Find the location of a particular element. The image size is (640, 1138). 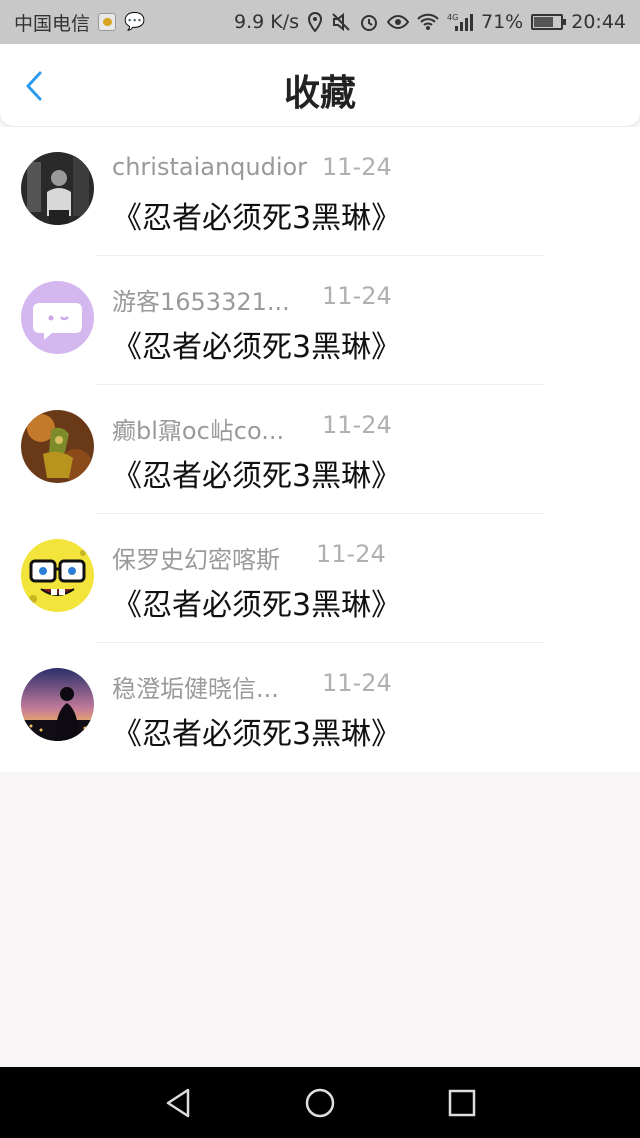

list-item: 游客1653321... 11-24 《忍者必须死3黑琳》 is located at coordinates (320, 320).